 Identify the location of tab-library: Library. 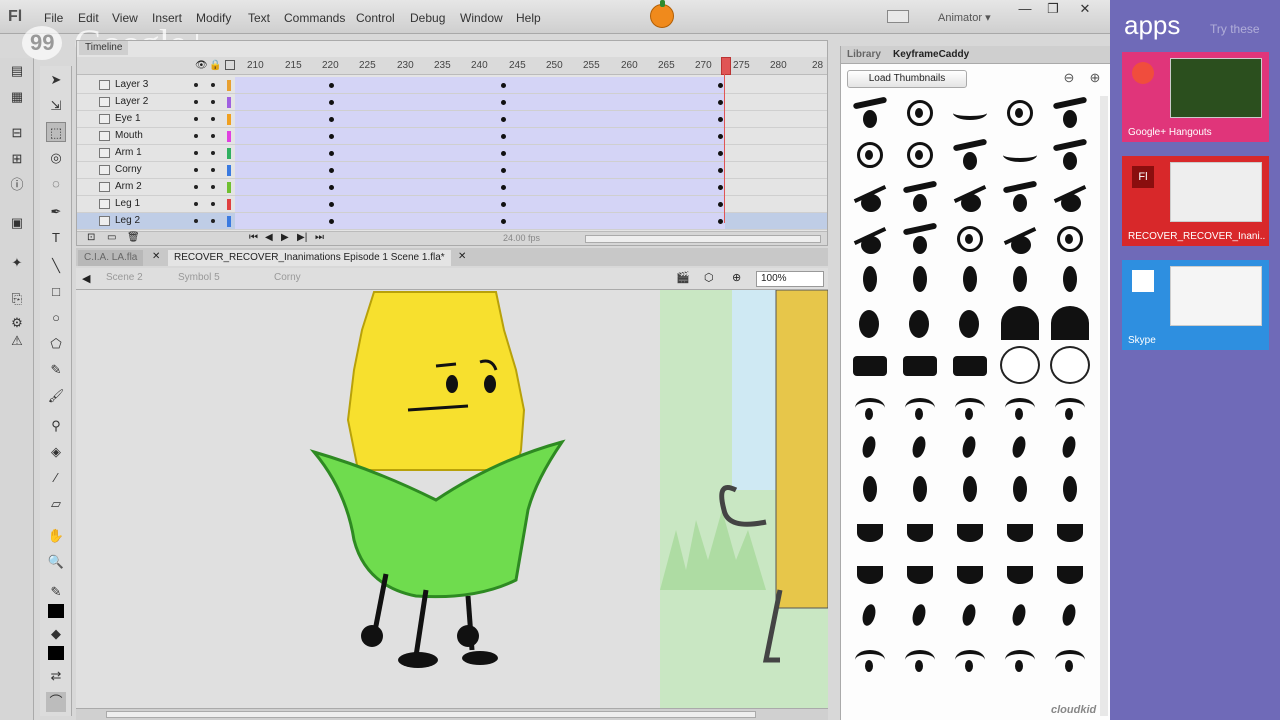
(864, 54).